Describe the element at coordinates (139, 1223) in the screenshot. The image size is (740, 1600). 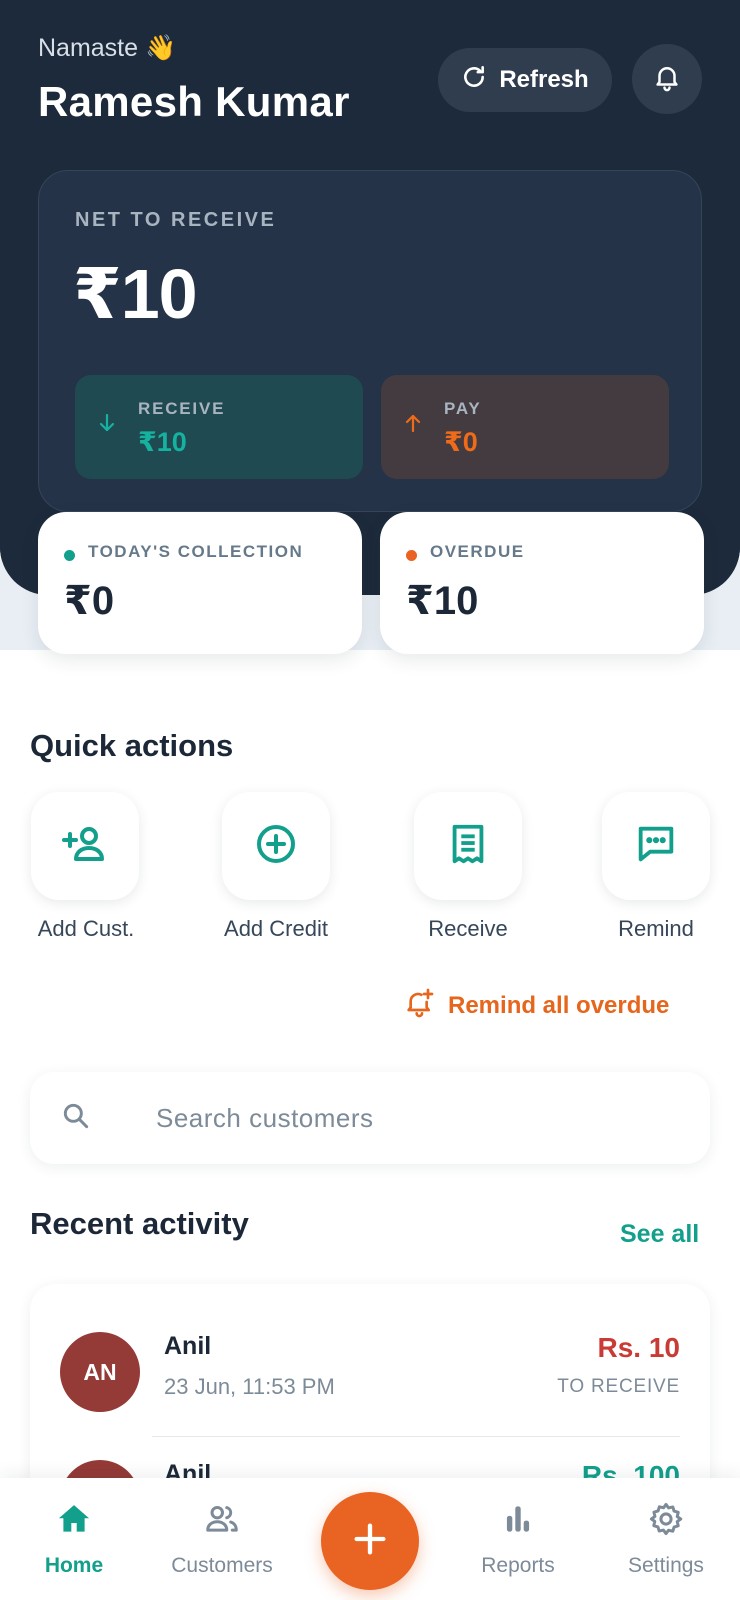
I see `recent-activity-title: Recent activity` at that location.